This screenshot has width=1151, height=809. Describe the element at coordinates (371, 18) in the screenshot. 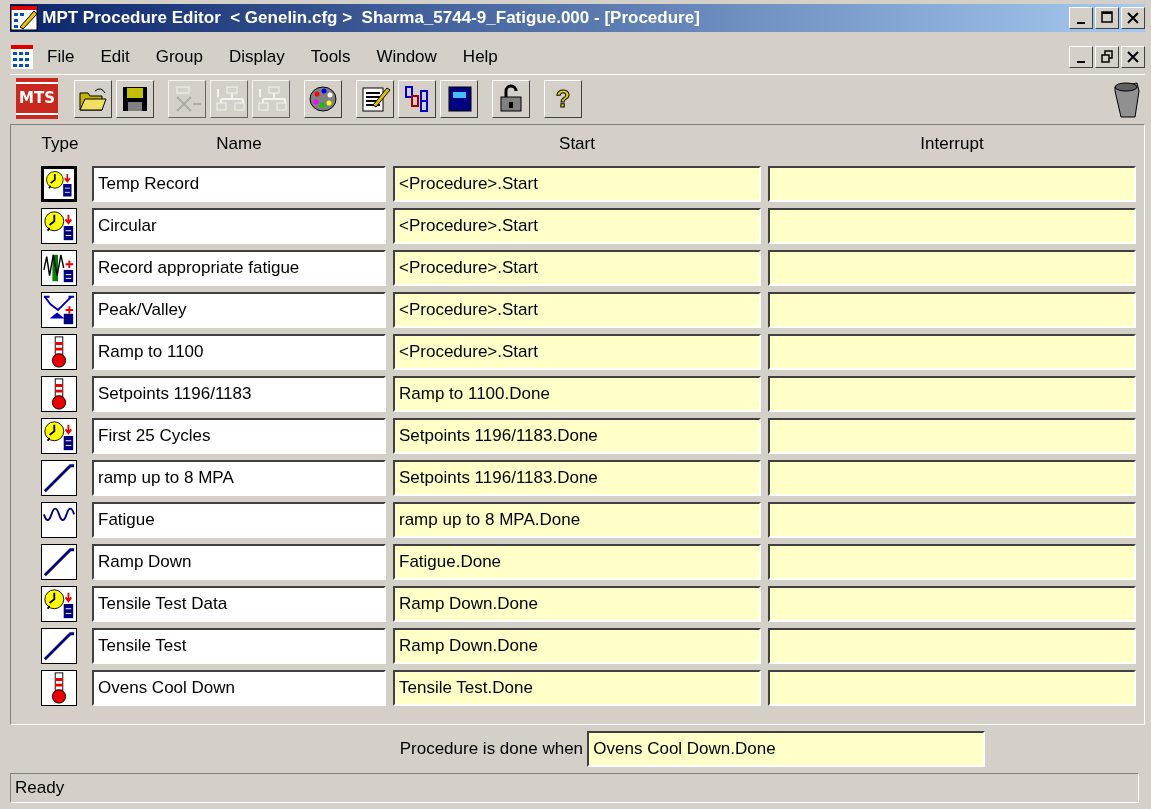

I see `window-title: MPT Procedure Editor < Genelin.cfg > Sharma_5744-9_Fatigue.000 - [Procedure]` at that location.